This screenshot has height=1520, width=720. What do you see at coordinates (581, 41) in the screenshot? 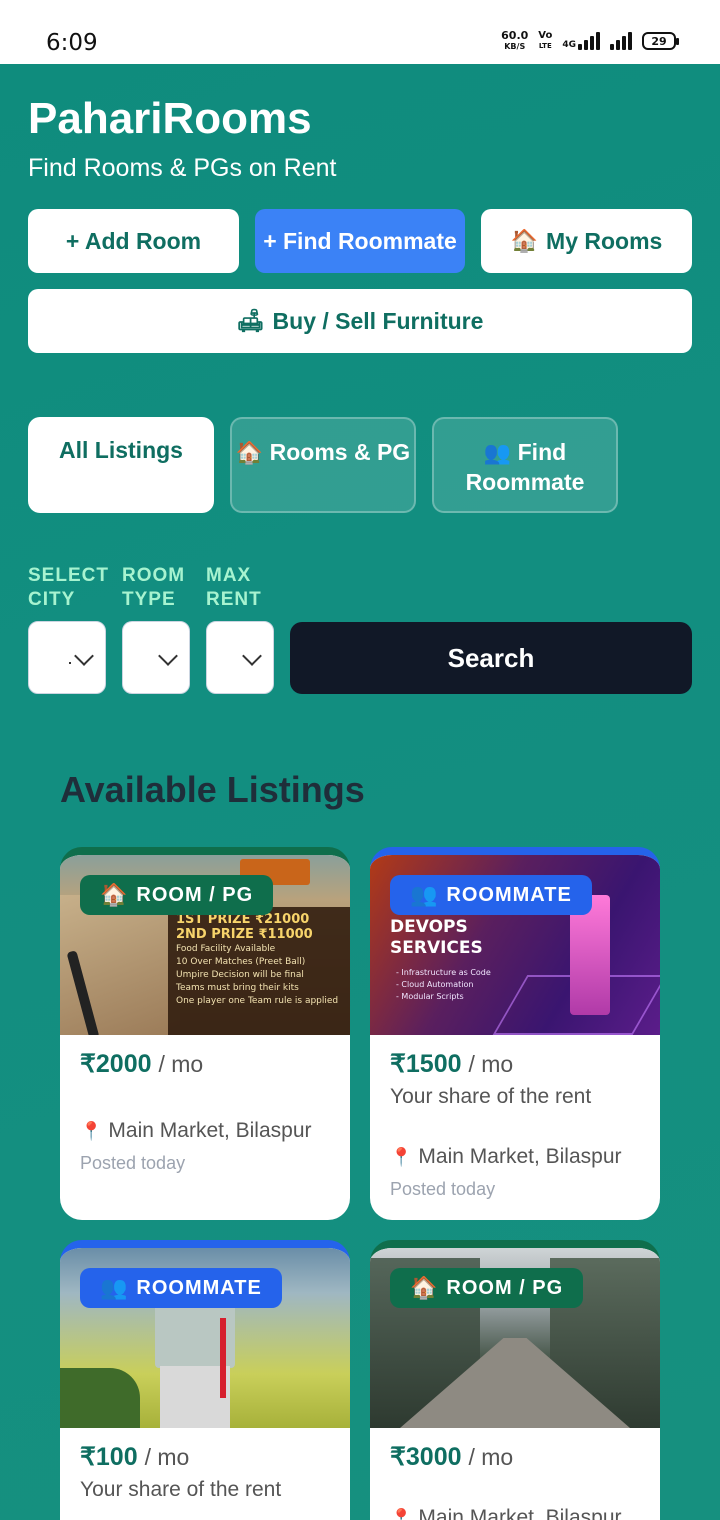
I see `signal-4g-icon: 4G` at bounding box center [581, 41].